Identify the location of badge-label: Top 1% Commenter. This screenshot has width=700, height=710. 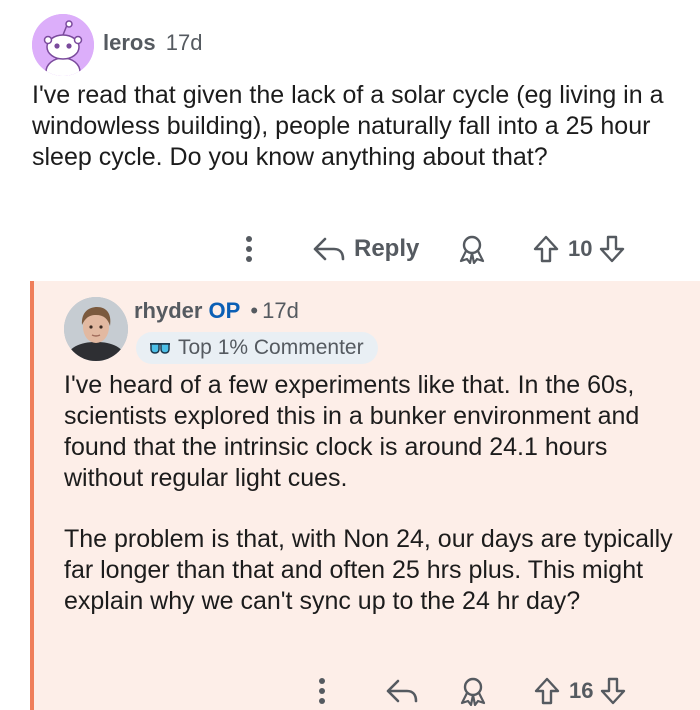
(271, 347).